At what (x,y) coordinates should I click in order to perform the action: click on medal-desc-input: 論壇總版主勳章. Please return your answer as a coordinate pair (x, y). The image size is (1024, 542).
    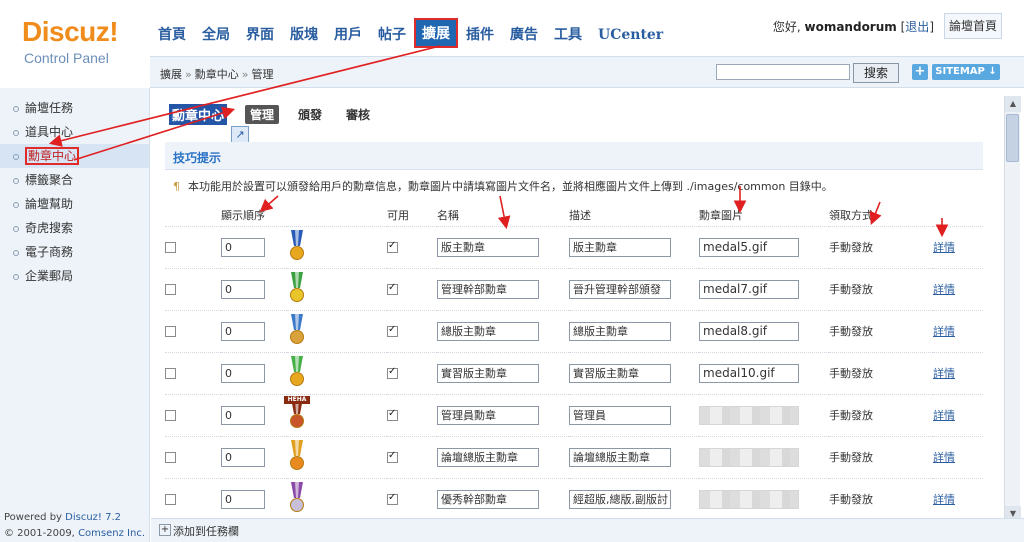
    Looking at the image, I should click on (620, 457).